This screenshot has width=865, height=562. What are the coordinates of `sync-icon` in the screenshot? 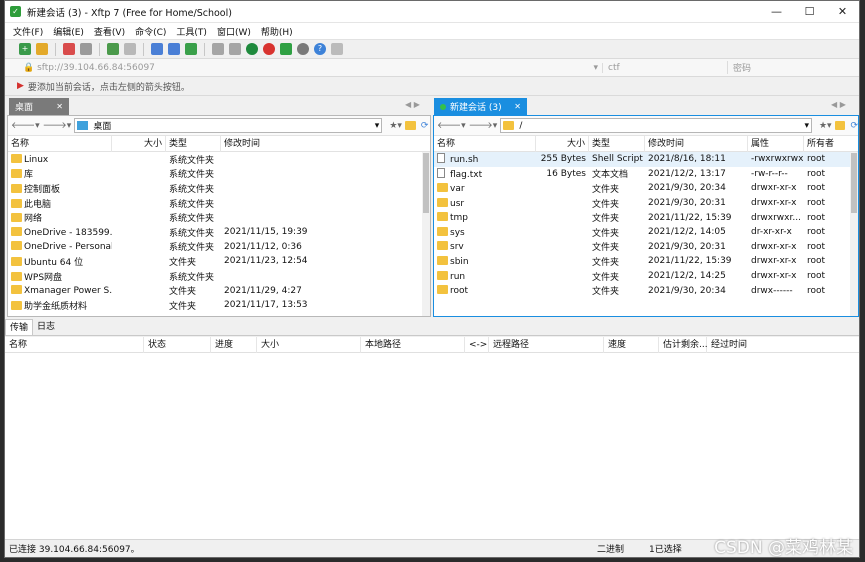 It's located at (191, 49).